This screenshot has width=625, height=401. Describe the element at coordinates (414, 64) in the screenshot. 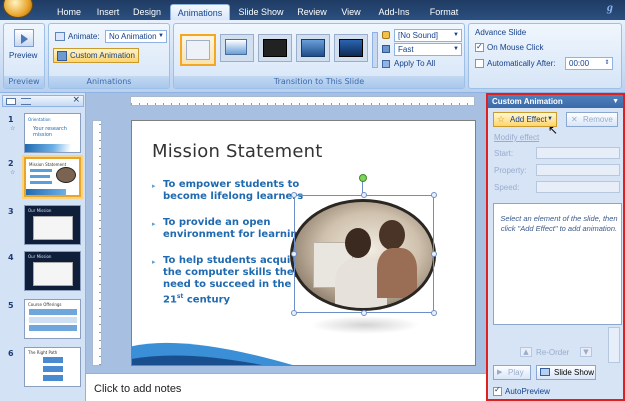

I see `apply-to-all-button: Apply To All` at that location.